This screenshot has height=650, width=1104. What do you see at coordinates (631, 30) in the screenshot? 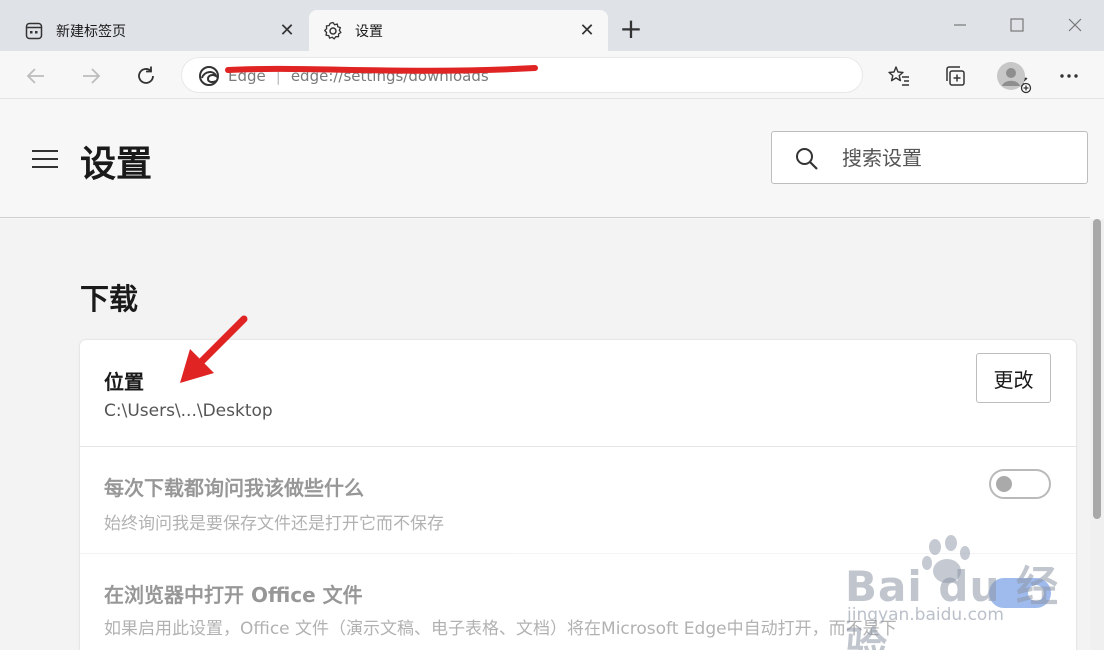
I see `new-tab-button: +` at bounding box center [631, 30].